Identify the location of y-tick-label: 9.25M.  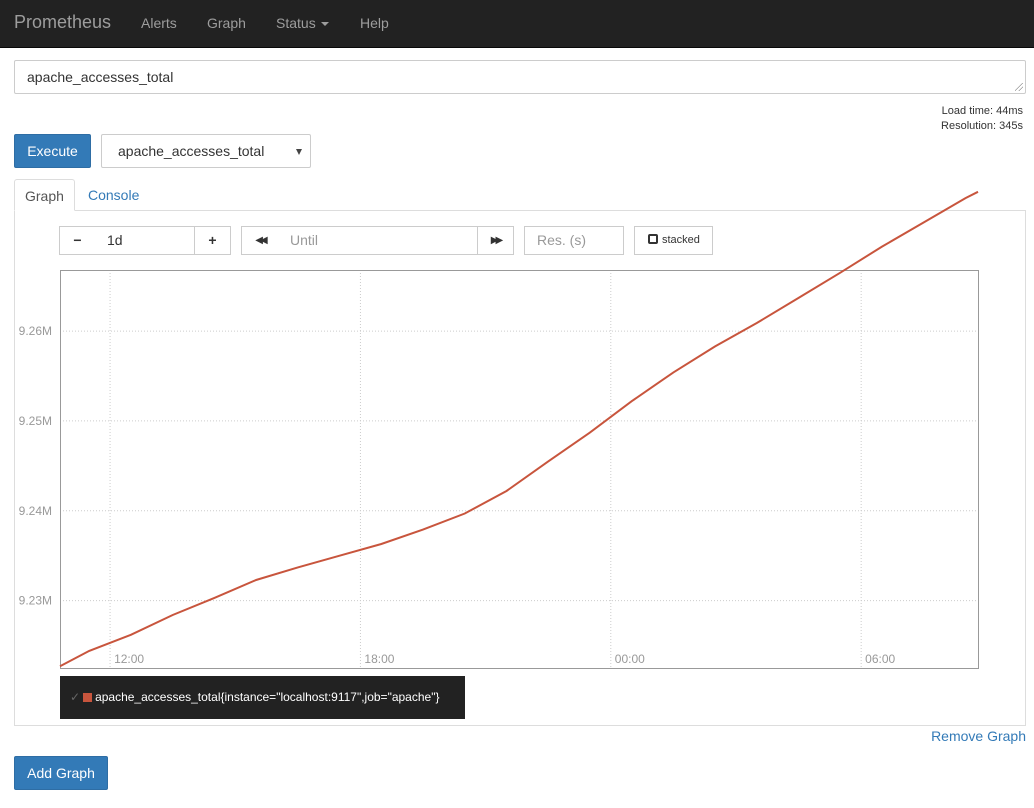
(35, 421).